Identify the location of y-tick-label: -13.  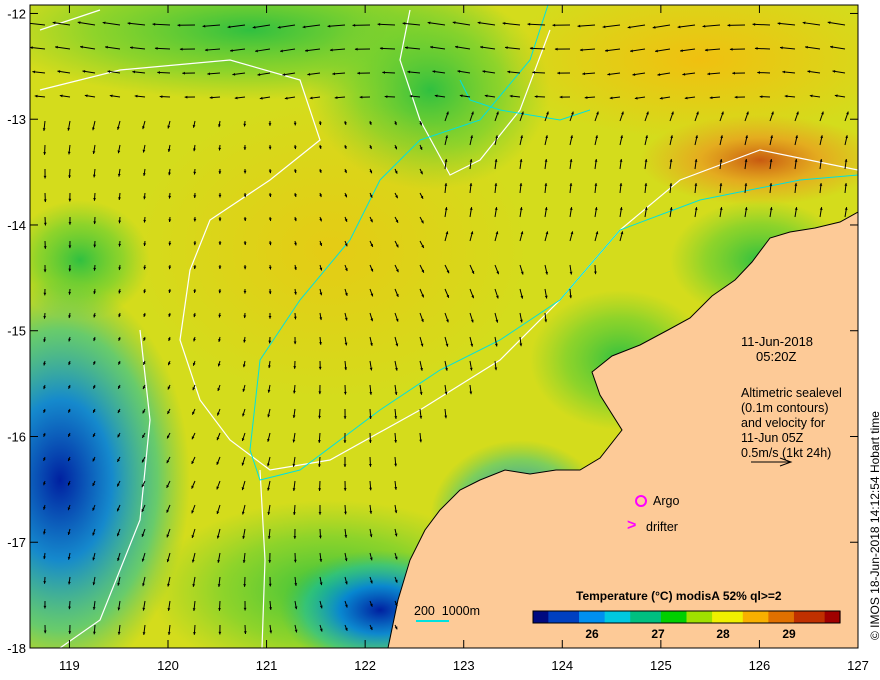
(16, 119).